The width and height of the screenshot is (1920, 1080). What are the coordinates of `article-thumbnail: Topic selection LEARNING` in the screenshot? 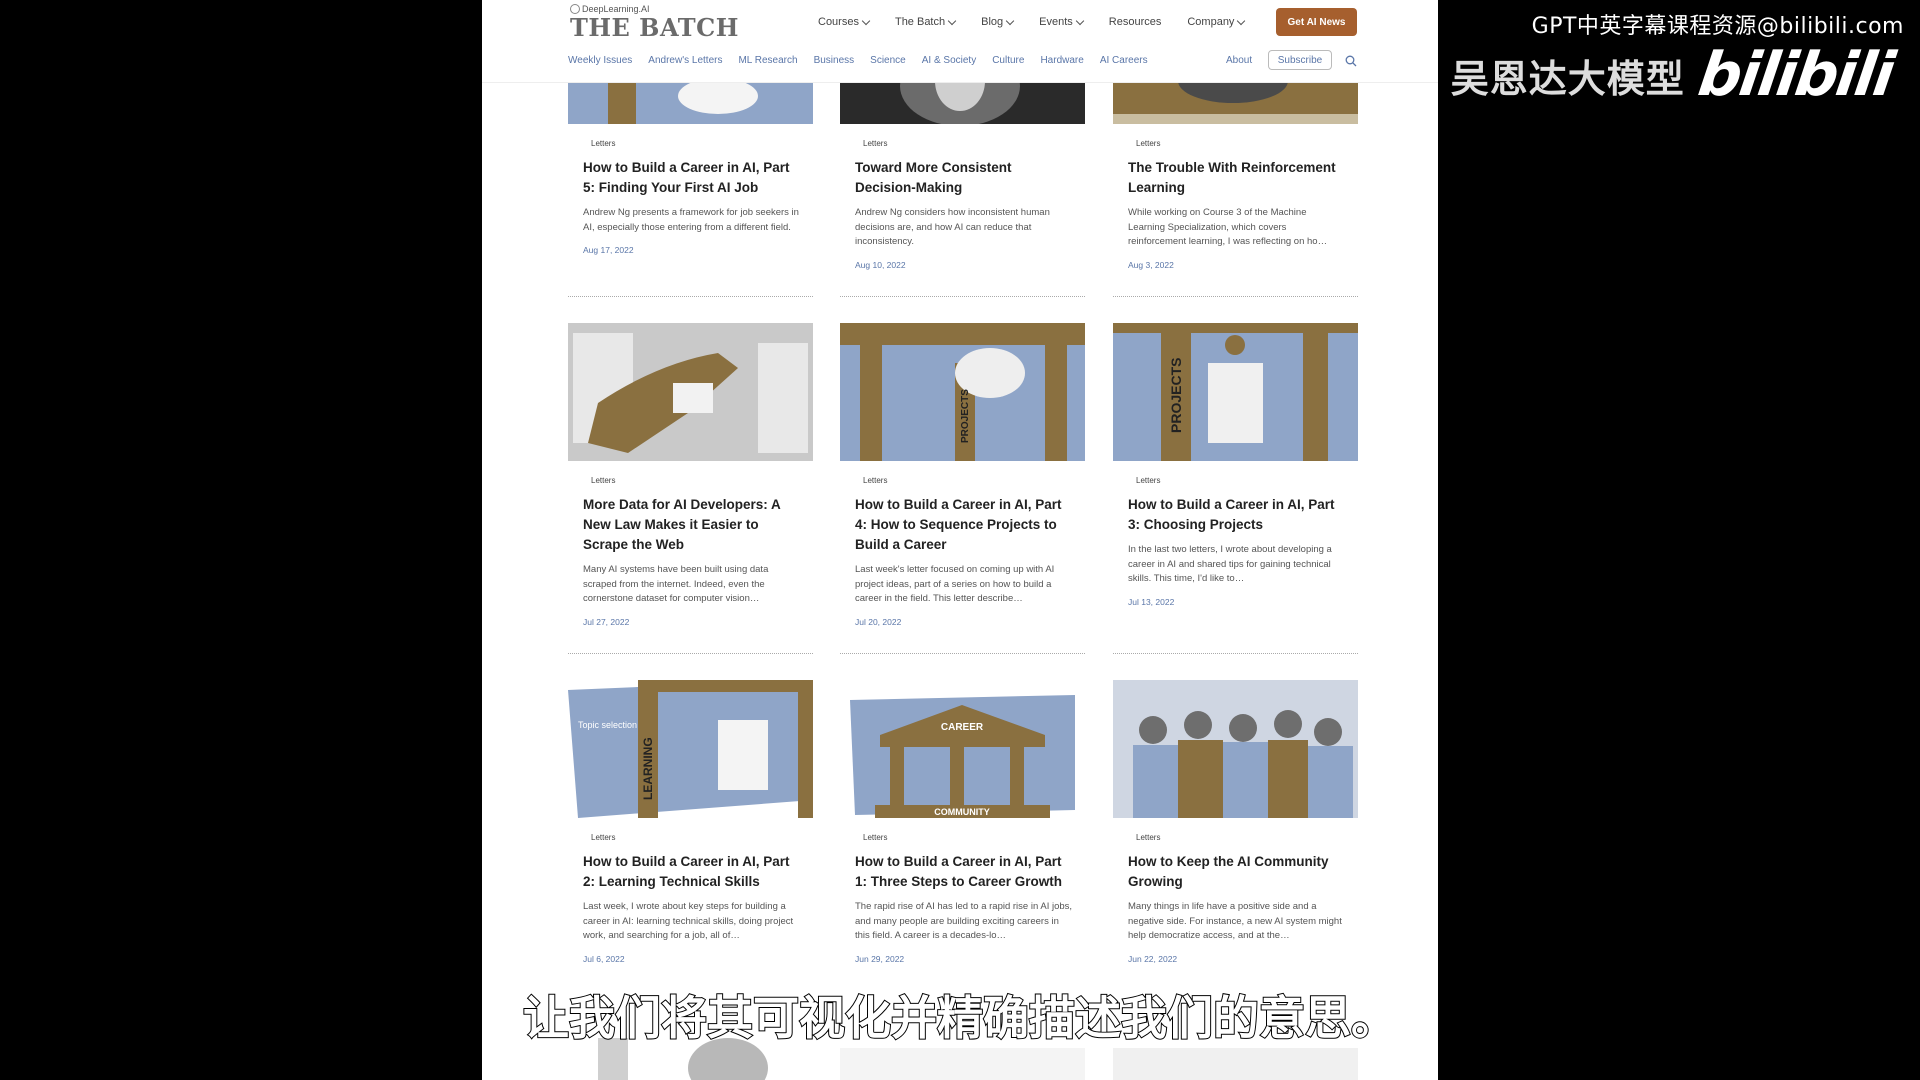 It's located at (690, 749).